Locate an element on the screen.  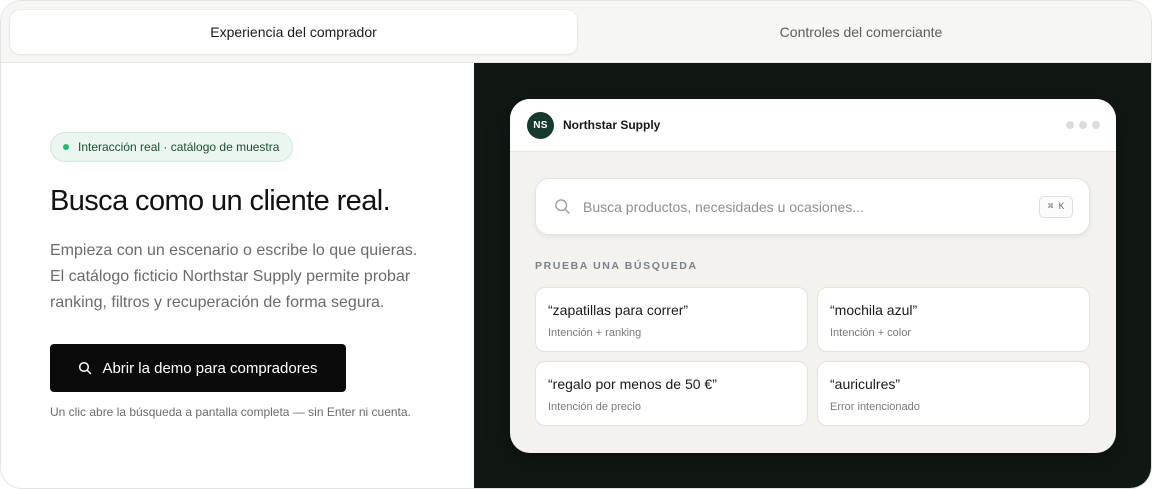
suggestion-card-blue-backpack: “mochila azul” Intención + color is located at coordinates (953, 319).